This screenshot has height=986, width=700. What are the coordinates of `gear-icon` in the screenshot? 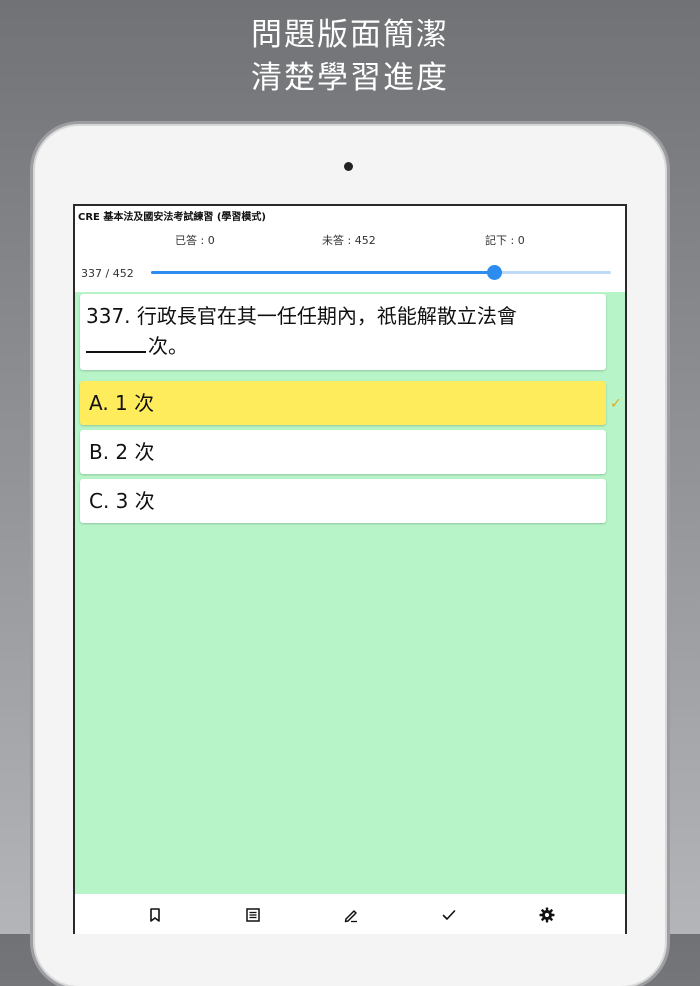 It's located at (547, 915).